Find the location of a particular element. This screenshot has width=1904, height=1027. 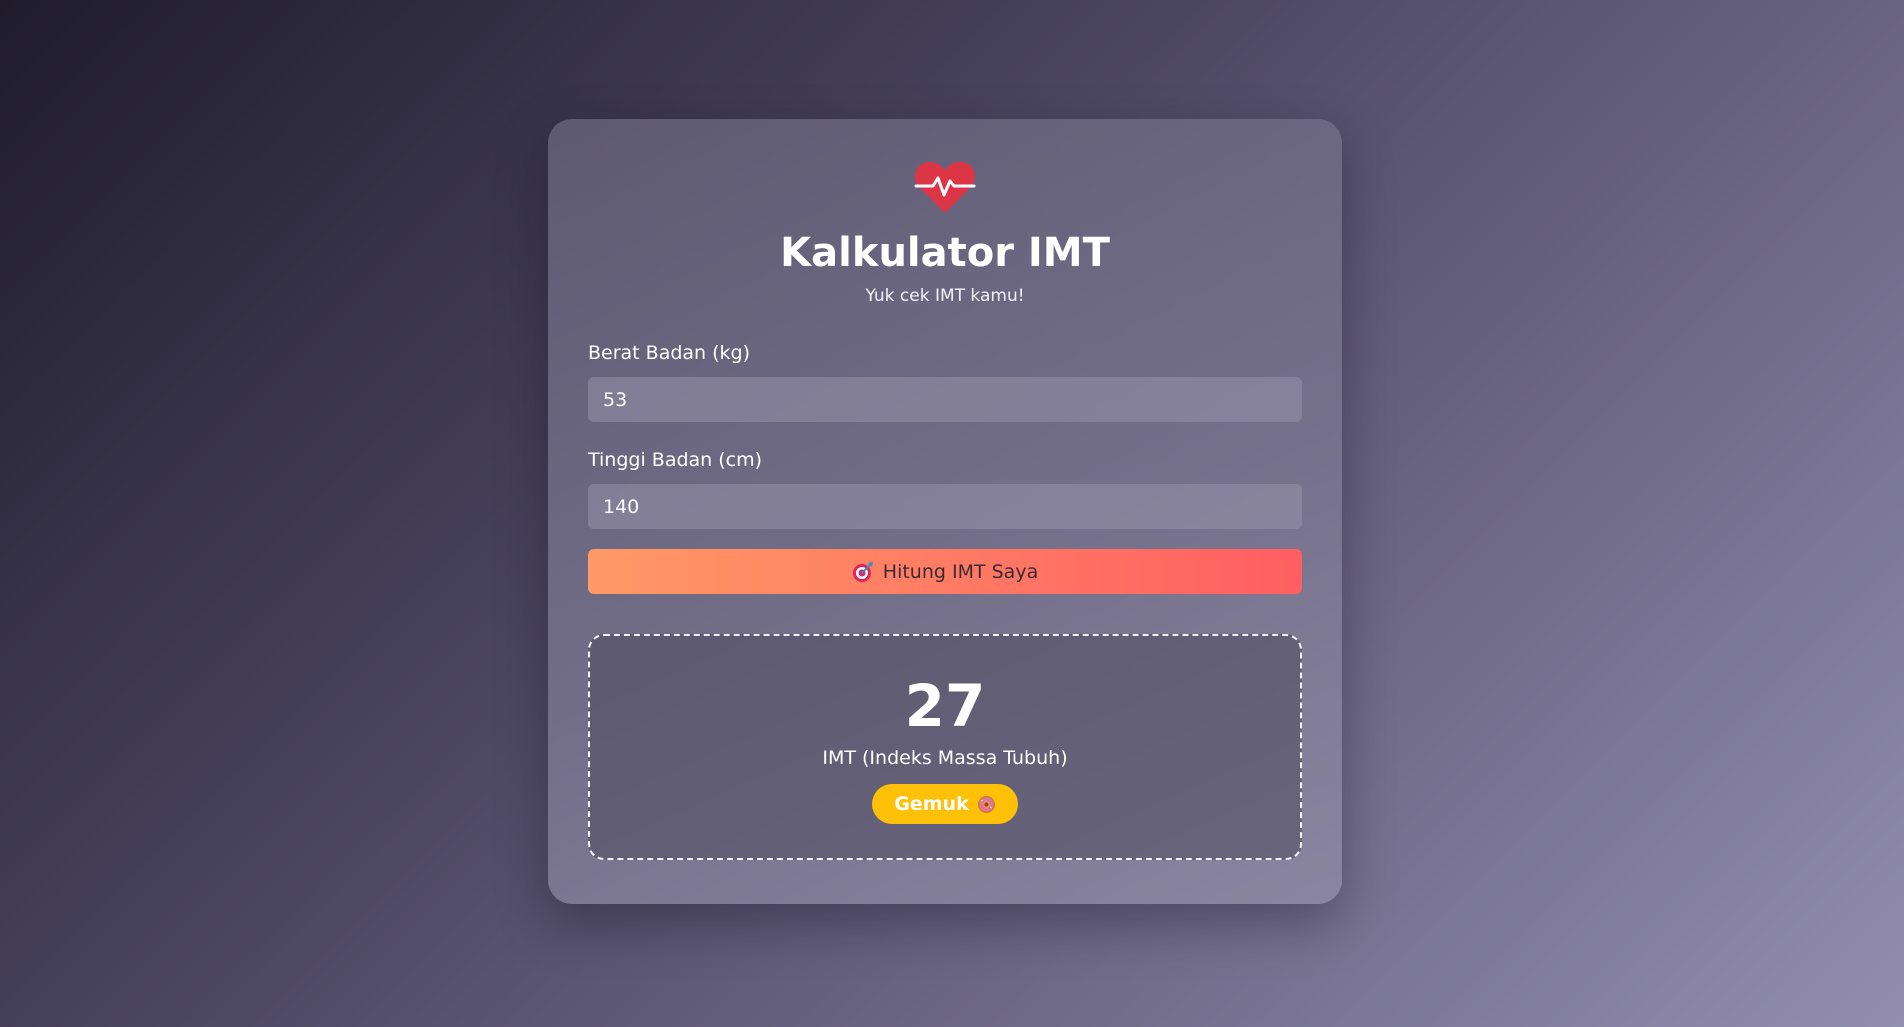

weight-input is located at coordinates (945, 399).